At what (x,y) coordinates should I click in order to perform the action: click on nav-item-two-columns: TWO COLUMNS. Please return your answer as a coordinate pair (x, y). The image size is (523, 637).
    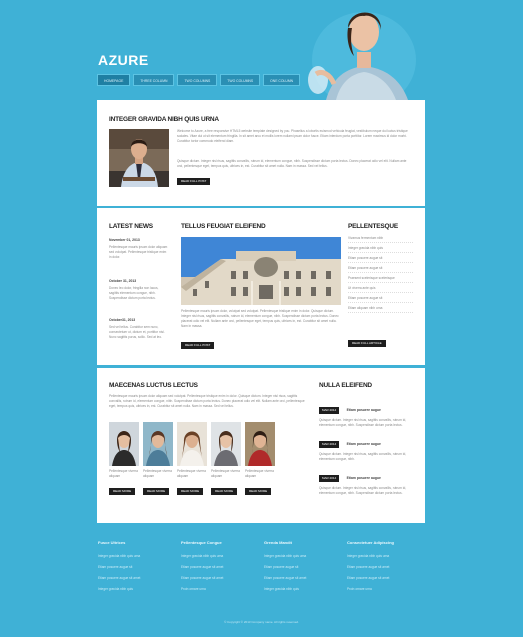
    Looking at the image, I should click on (197, 80).